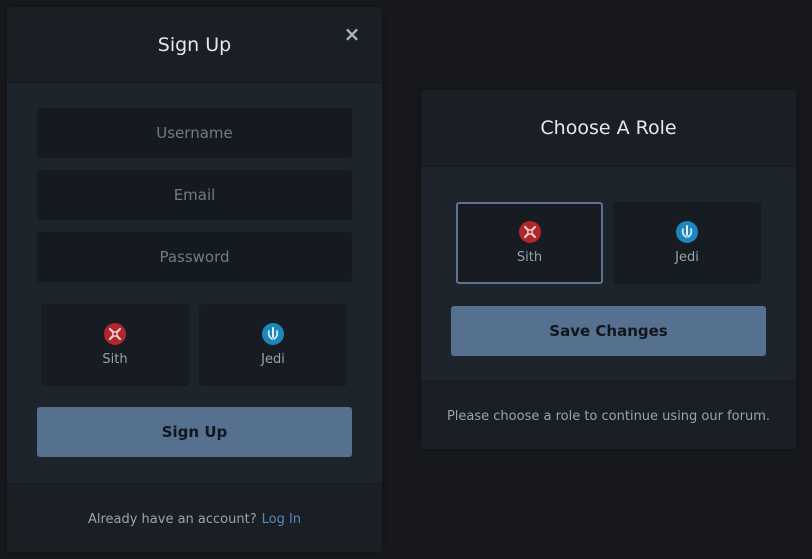 Image resolution: width=812 pixels, height=559 pixels. I want to click on password-input, so click(194, 257).